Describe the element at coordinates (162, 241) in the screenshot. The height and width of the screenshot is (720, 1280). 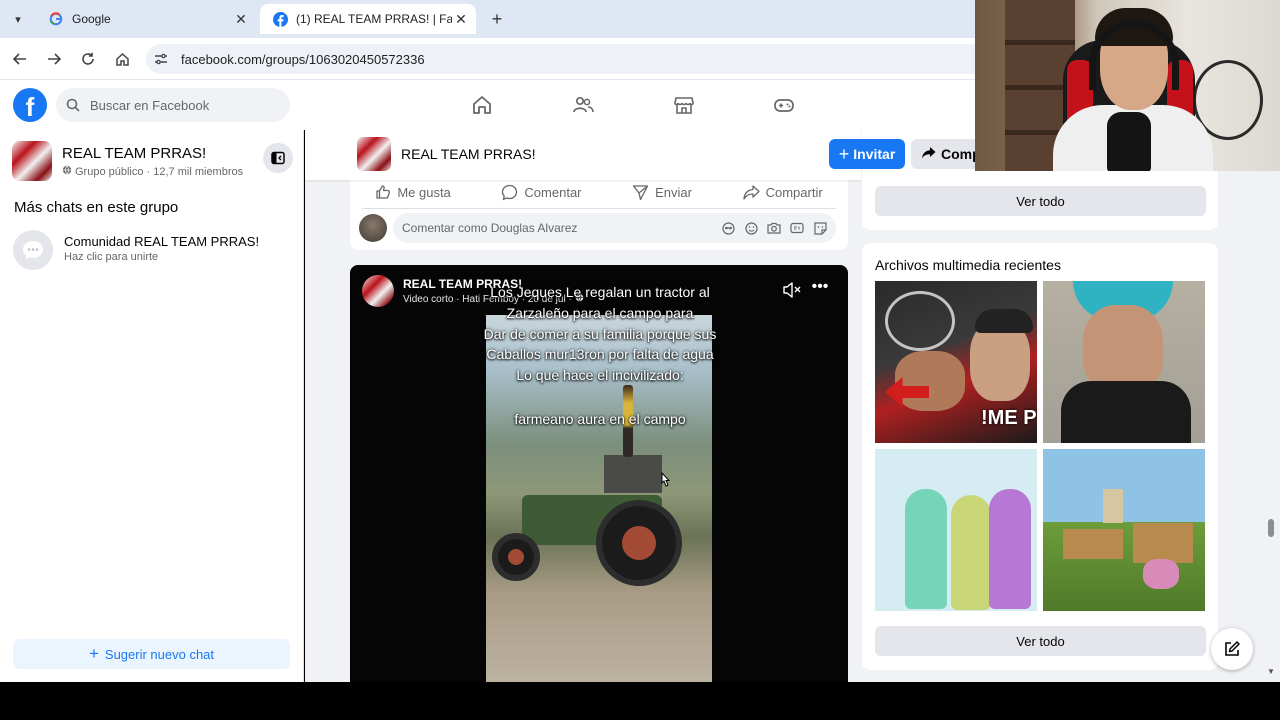
I see `chat-name: Comunidad REAL TEAM PRRAS!` at that location.